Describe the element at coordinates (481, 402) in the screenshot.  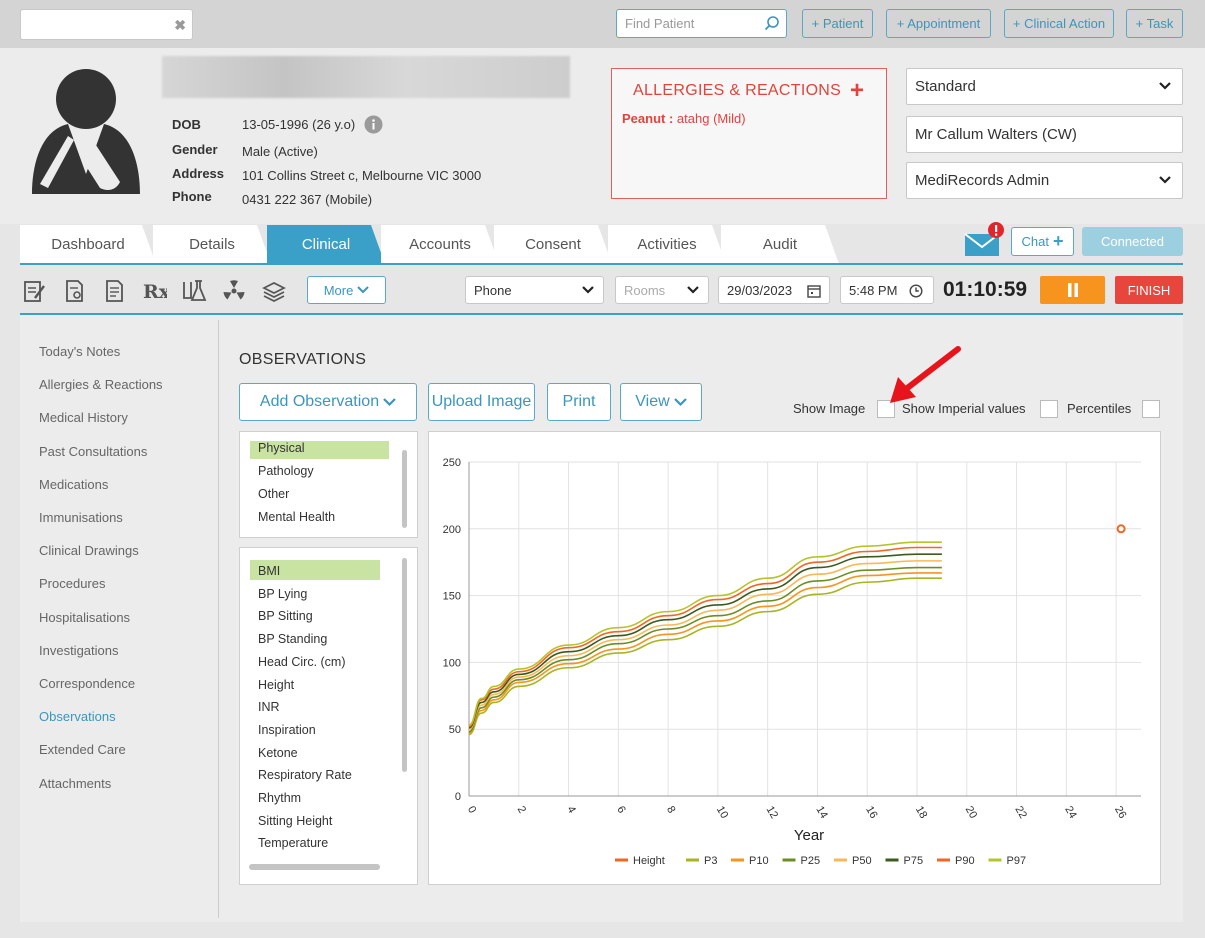
I see `upload-image-button: Upload Image` at that location.